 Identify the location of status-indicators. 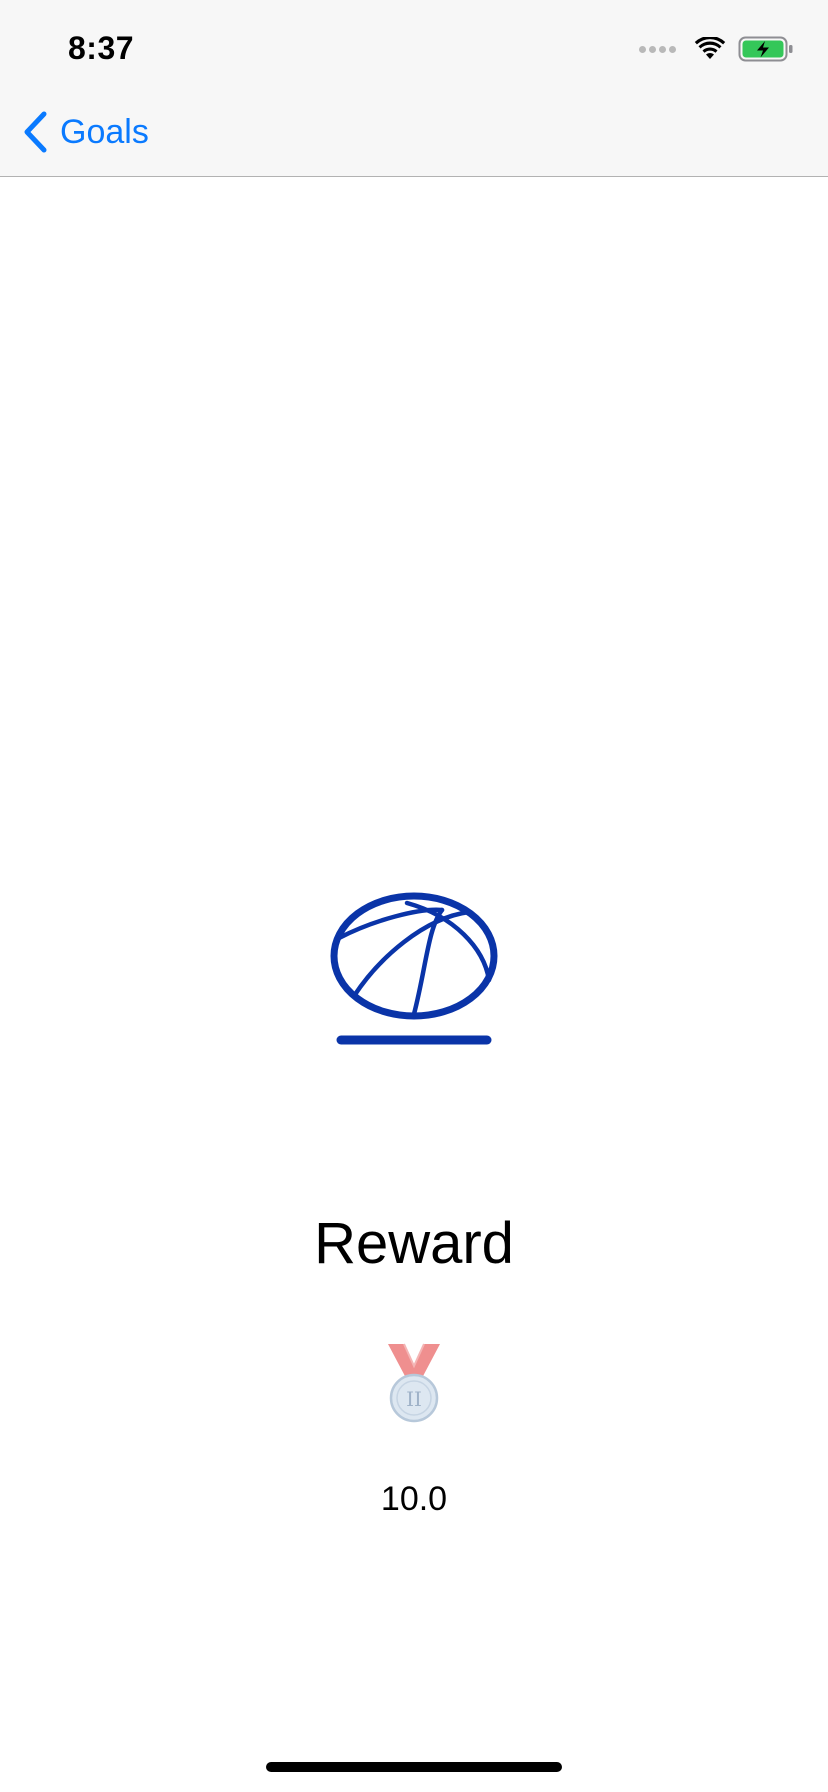
(716, 49).